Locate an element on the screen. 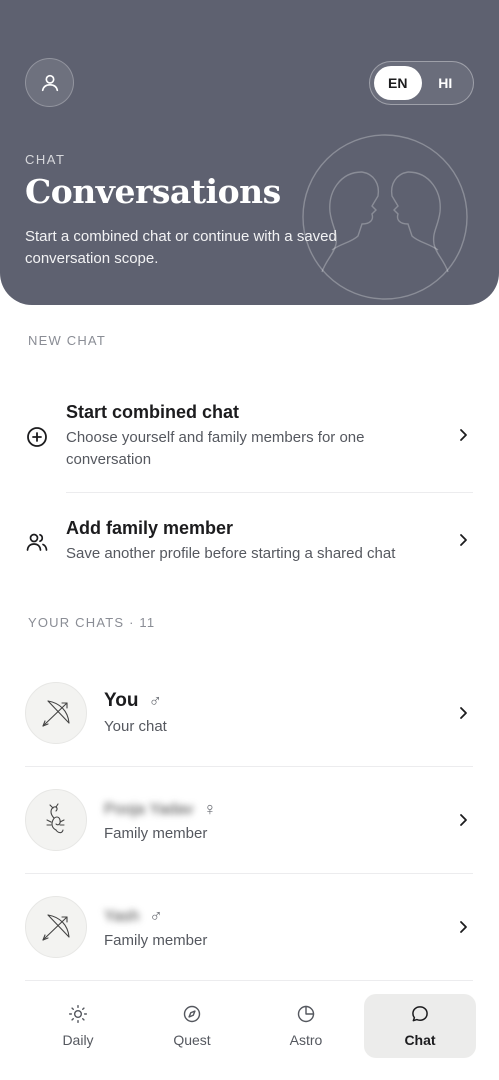 This screenshot has height=1080, width=499. tab-quest: Quest is located at coordinates (192, 1026).